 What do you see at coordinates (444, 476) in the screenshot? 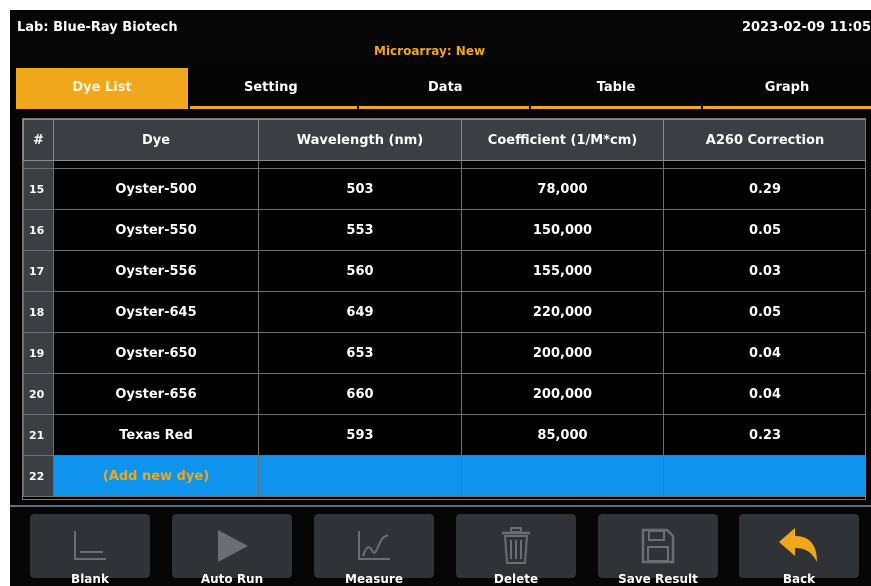
I see `add-new-dye-row: 22 (Add new dye)` at bounding box center [444, 476].